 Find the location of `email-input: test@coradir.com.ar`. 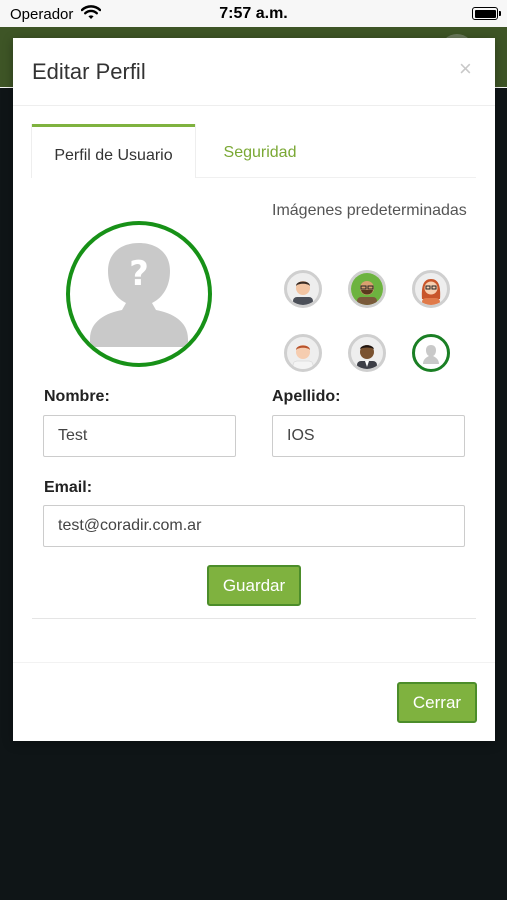

email-input: test@coradir.com.ar is located at coordinates (254, 526).